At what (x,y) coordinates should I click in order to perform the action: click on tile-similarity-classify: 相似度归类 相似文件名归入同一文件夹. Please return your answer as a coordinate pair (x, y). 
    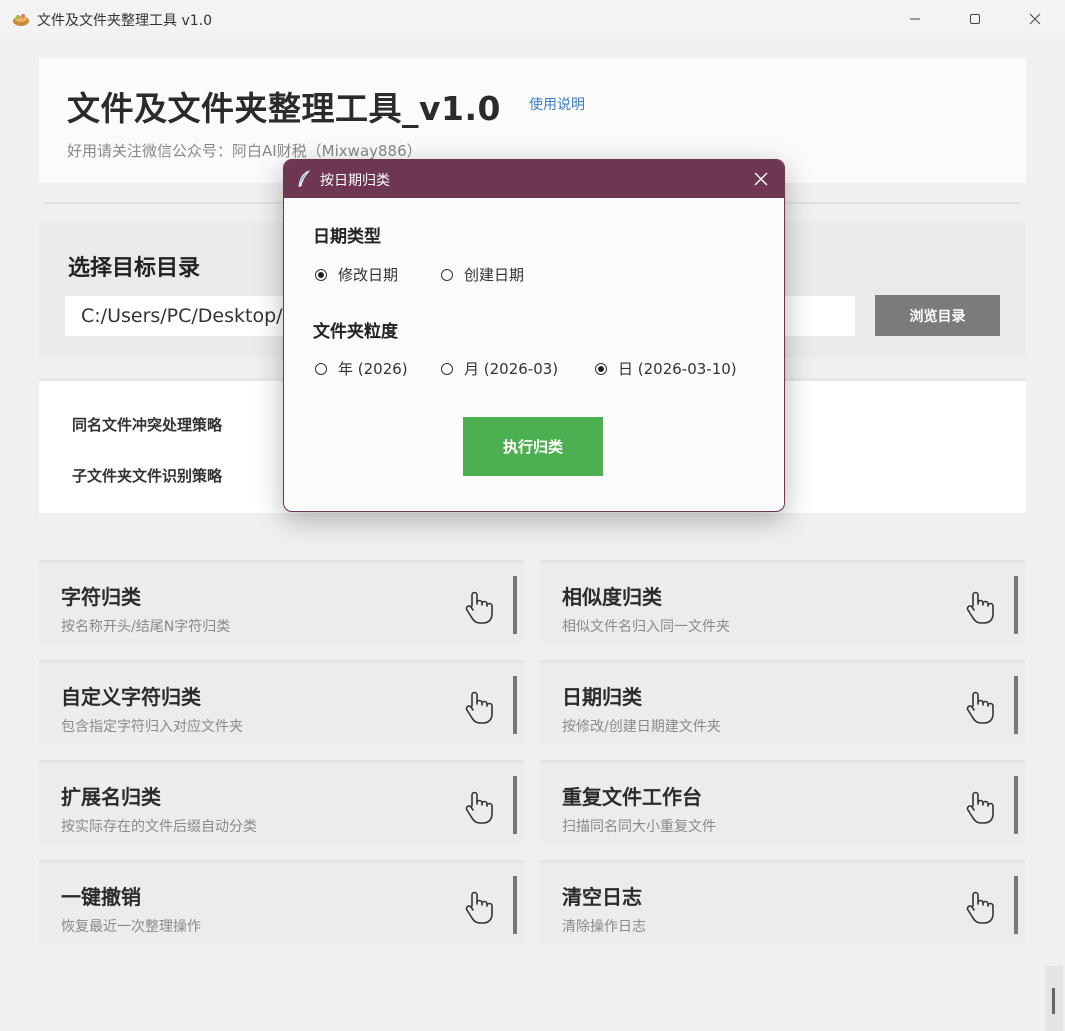
    Looking at the image, I should click on (782, 602).